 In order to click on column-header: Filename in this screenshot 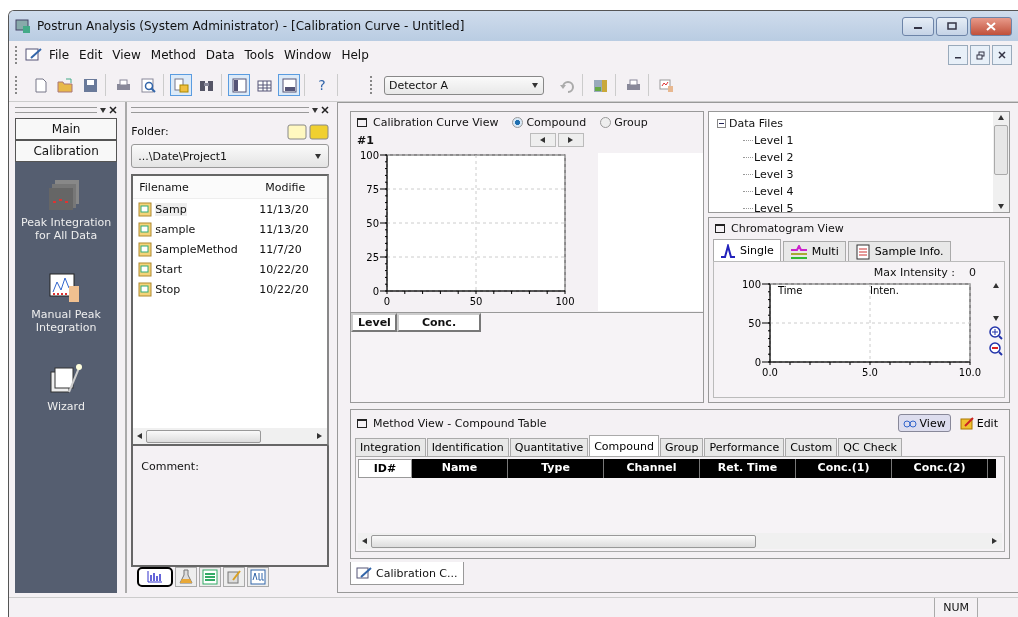, I will do `click(196, 187)`.